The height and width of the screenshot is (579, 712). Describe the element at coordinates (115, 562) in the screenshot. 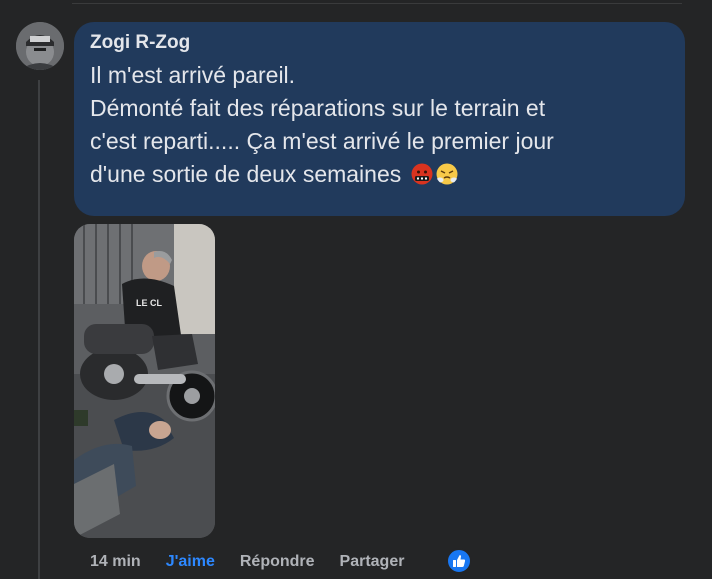

I see `comment-timestamp: 14 min` at that location.